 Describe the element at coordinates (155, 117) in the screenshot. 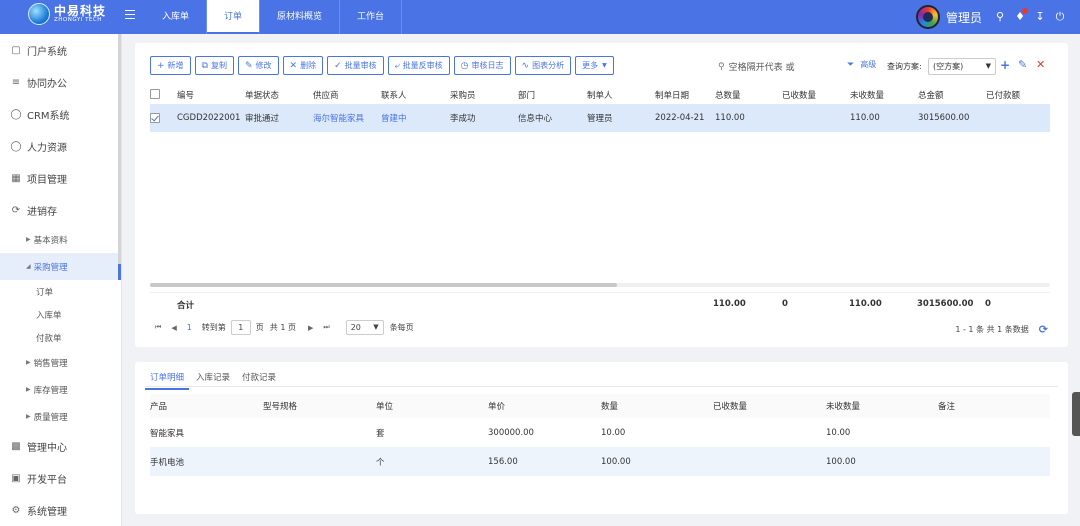

I see `row-checkbox` at that location.